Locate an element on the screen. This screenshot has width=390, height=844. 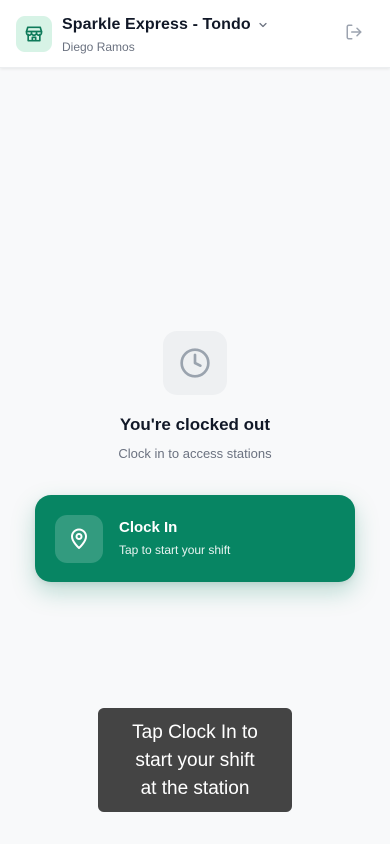
tooltip-line-3: at the station is located at coordinates (195, 788).